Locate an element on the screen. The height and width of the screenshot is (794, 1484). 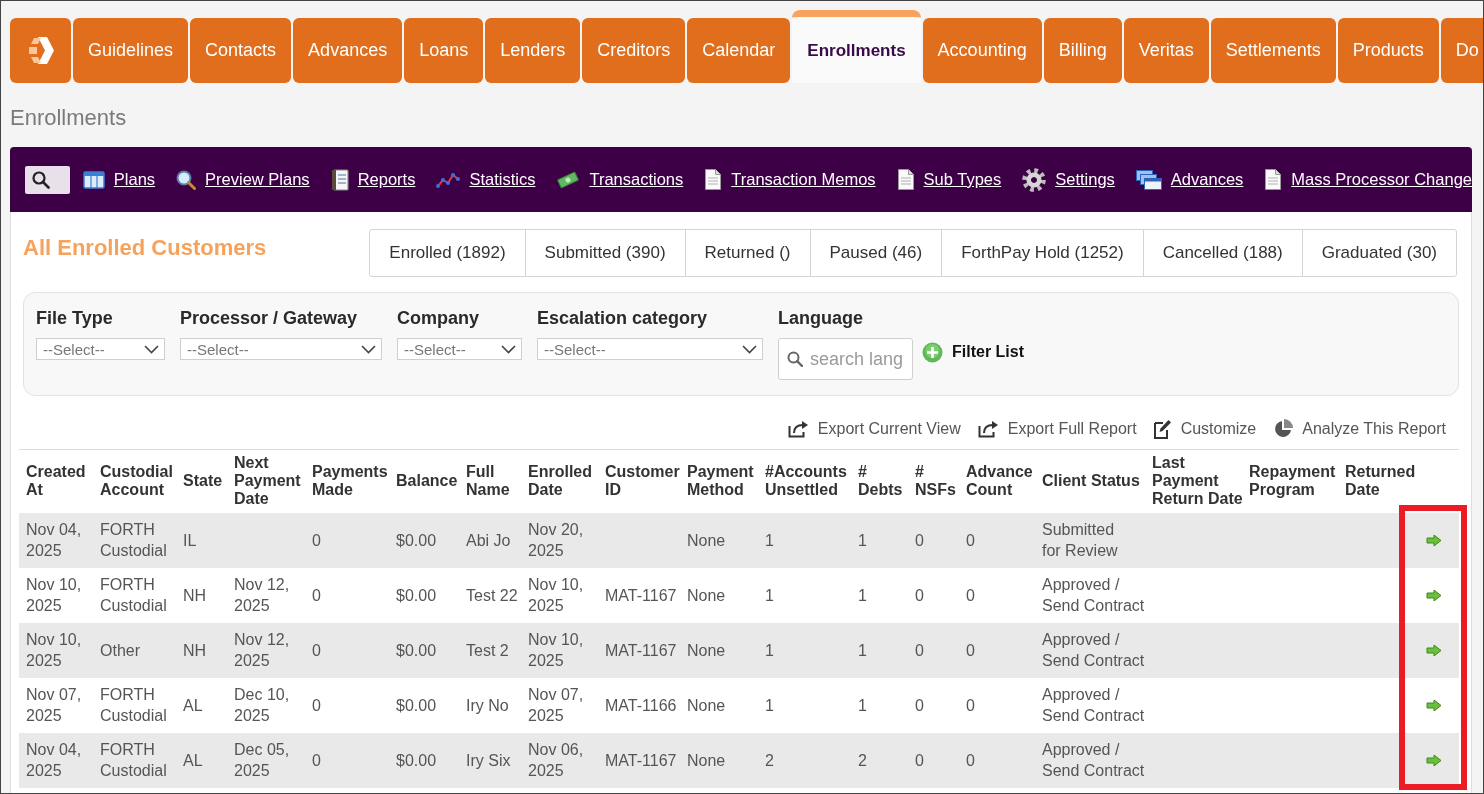
pie-chart-icon is located at coordinates (1283, 428).